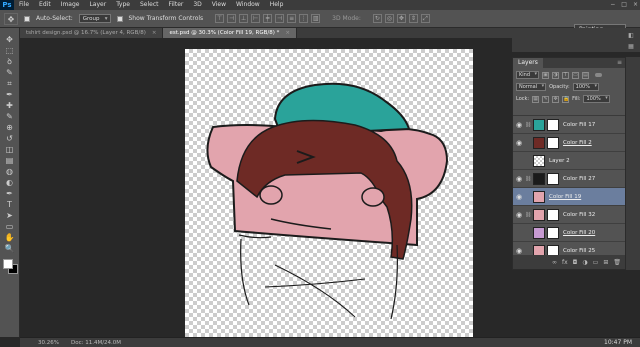 The image size is (640, 347). Describe the element at coordinates (10, 50) in the screenshot. I see `marquee-tool-icon: ⬚` at that location.